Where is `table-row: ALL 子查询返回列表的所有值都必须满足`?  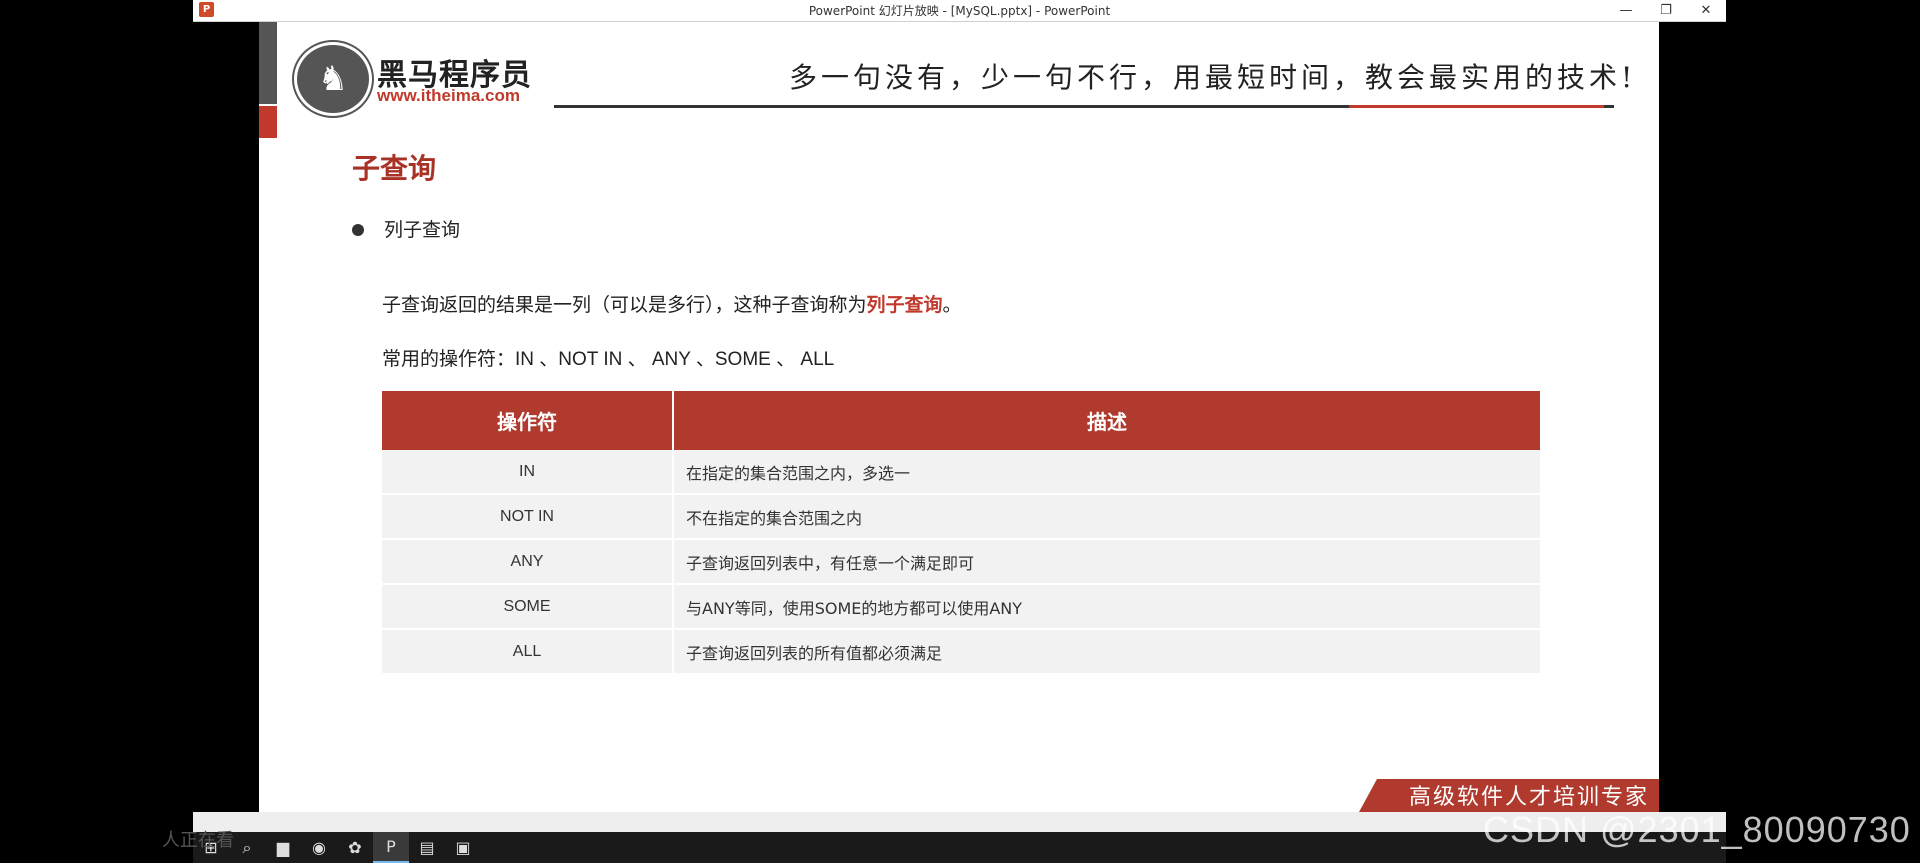 table-row: ALL 子查询返回列表的所有值都必须满足 is located at coordinates (961, 652).